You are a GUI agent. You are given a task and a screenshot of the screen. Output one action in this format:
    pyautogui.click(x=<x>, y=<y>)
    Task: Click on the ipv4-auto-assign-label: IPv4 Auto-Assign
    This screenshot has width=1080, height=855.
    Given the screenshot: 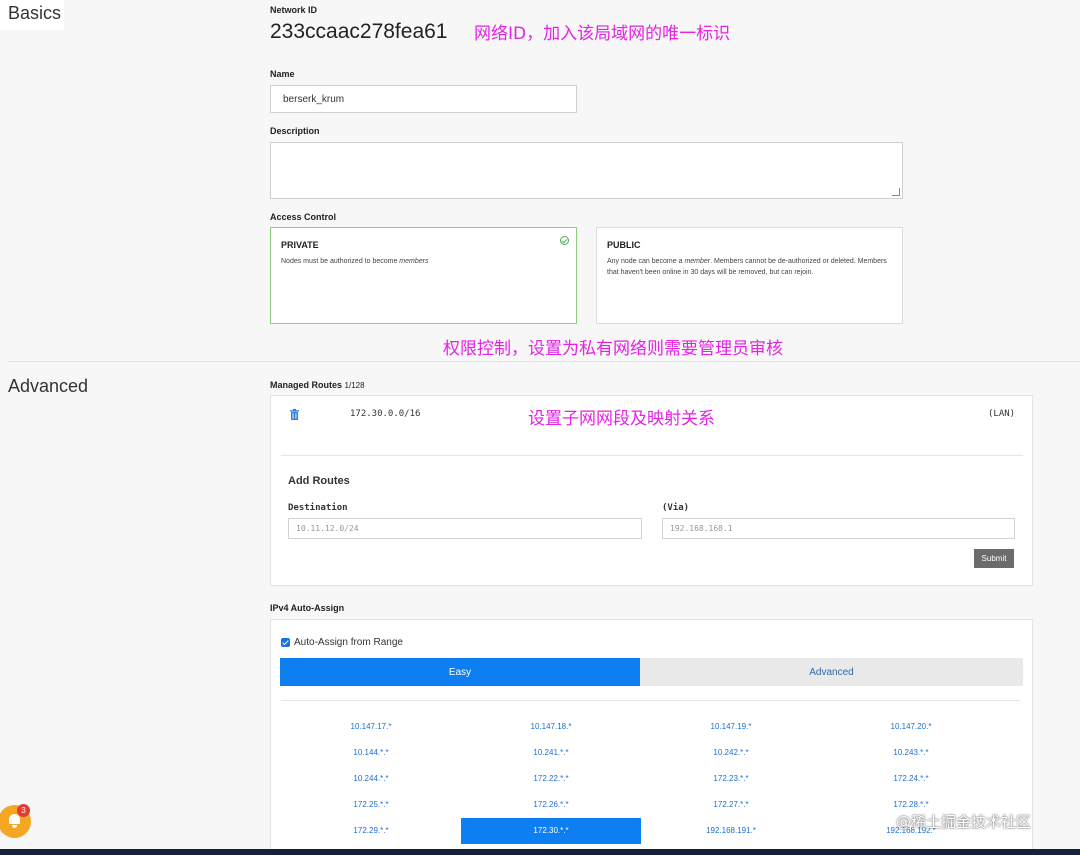 What is the action you would take?
    pyautogui.click(x=307, y=608)
    